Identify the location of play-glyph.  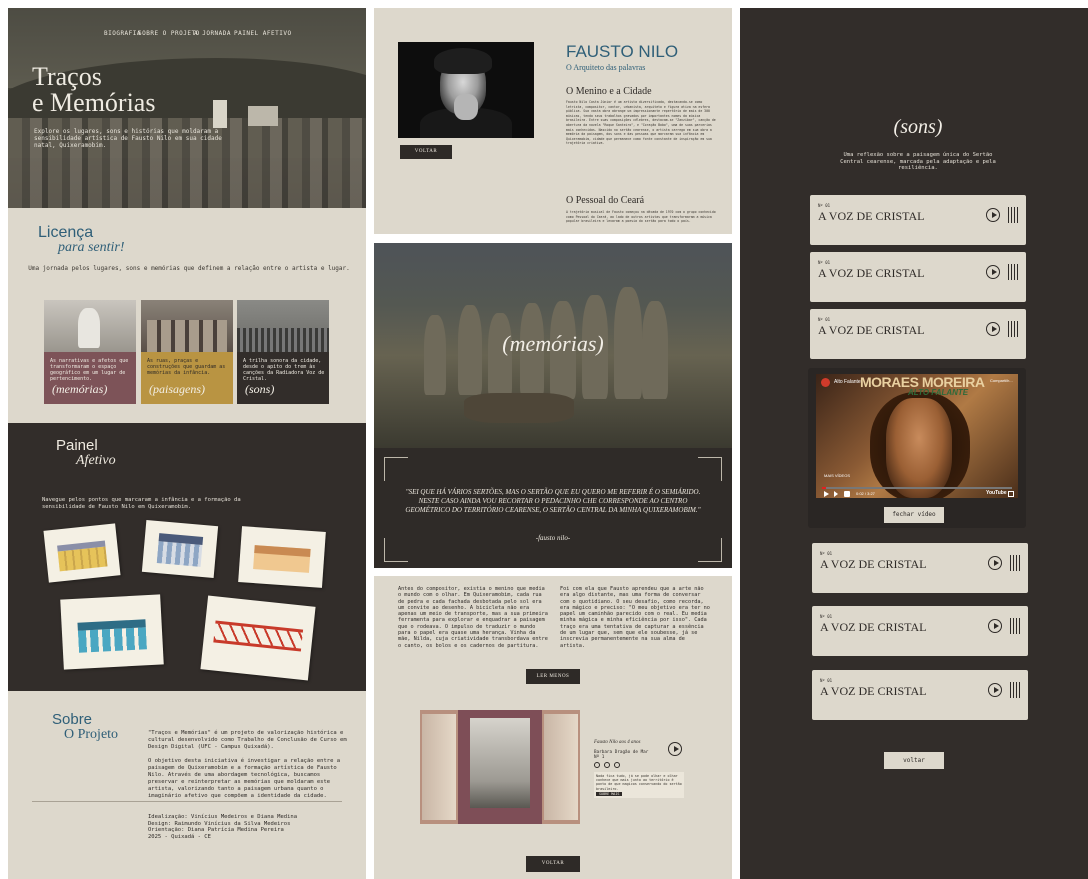
(676, 749).